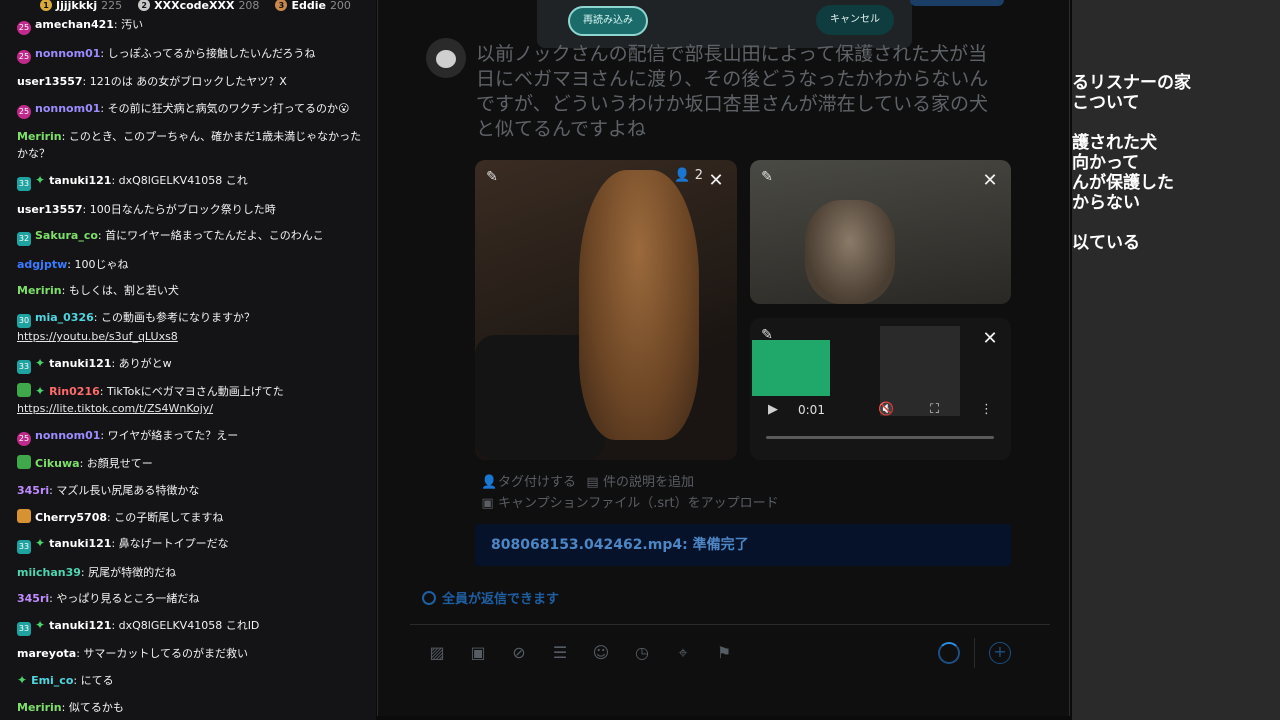 This screenshot has width=1280, height=720. I want to click on overlay-text-line: こついて, so click(1106, 103).